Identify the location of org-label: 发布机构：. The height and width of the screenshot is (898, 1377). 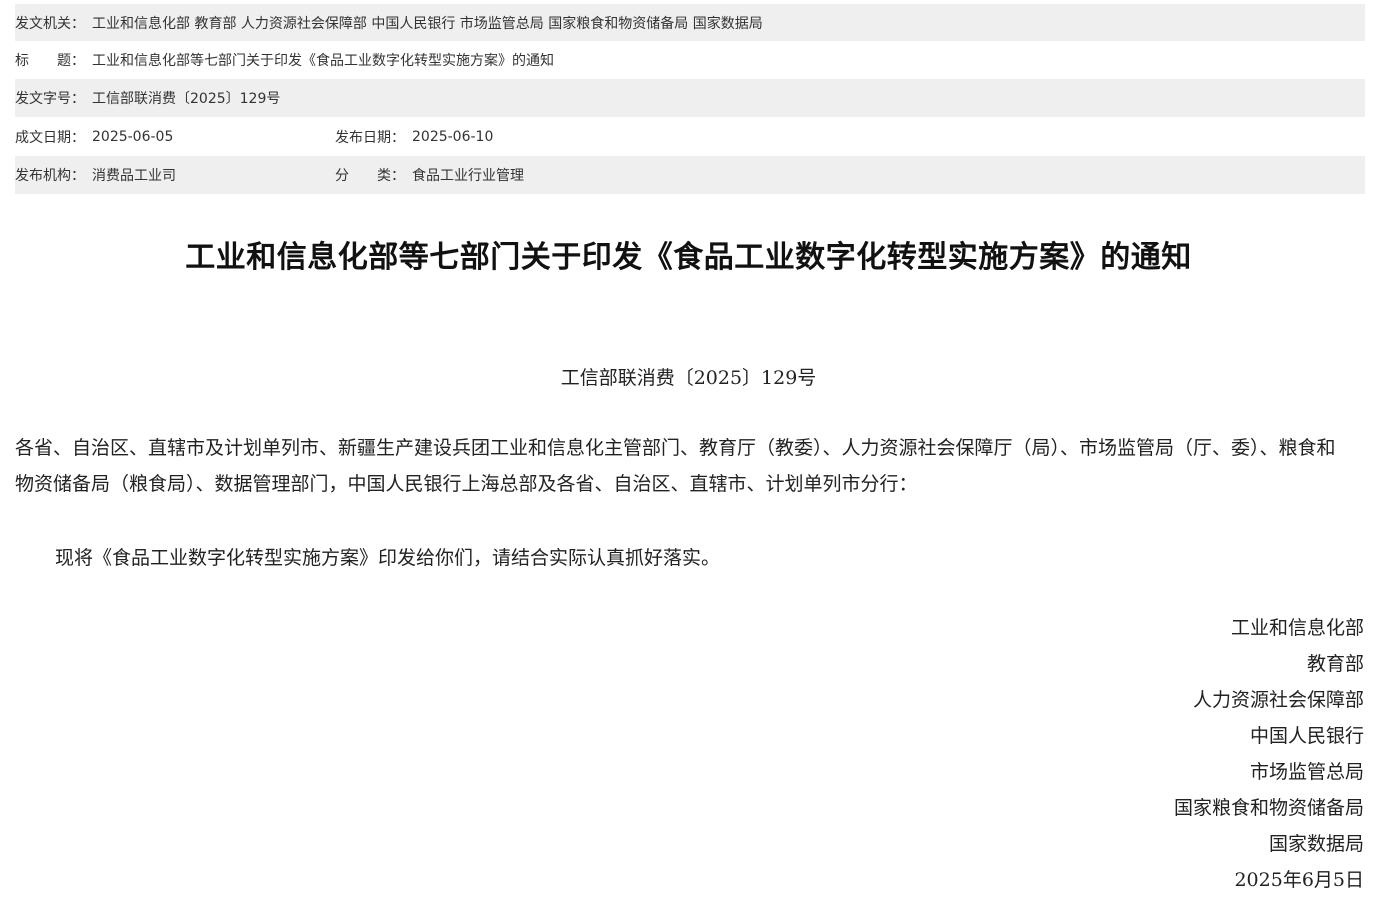
(50, 176).